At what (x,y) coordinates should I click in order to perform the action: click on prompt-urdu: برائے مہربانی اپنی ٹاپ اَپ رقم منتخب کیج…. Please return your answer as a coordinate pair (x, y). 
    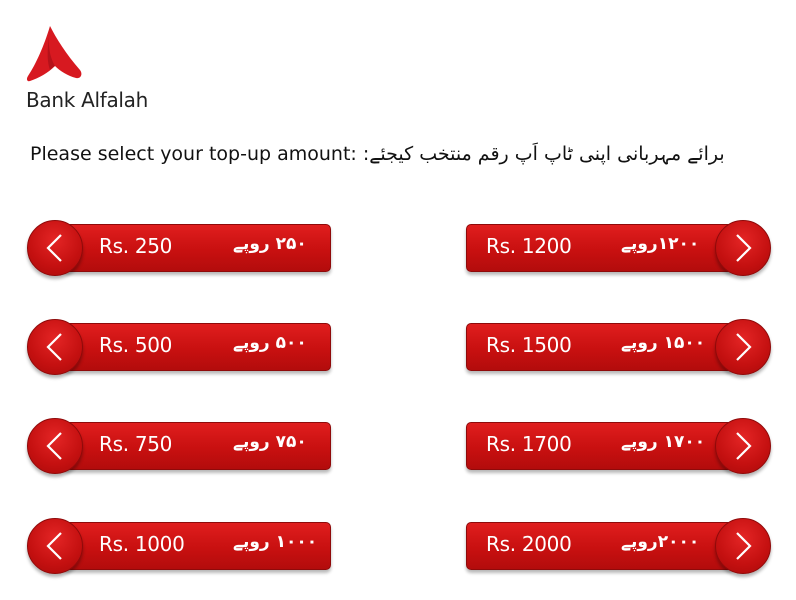
    Looking at the image, I should click on (543, 154).